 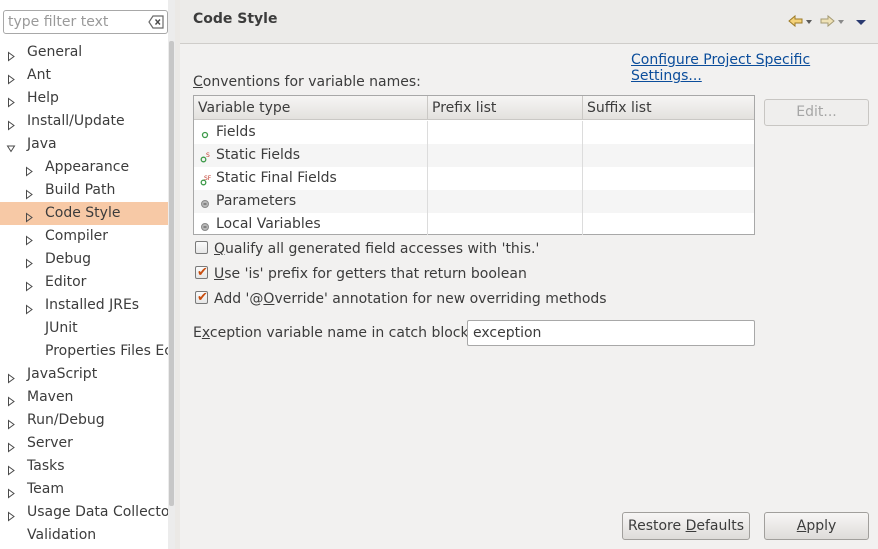 I want to click on tree-item-junit: JUnit, so click(x=84, y=328).